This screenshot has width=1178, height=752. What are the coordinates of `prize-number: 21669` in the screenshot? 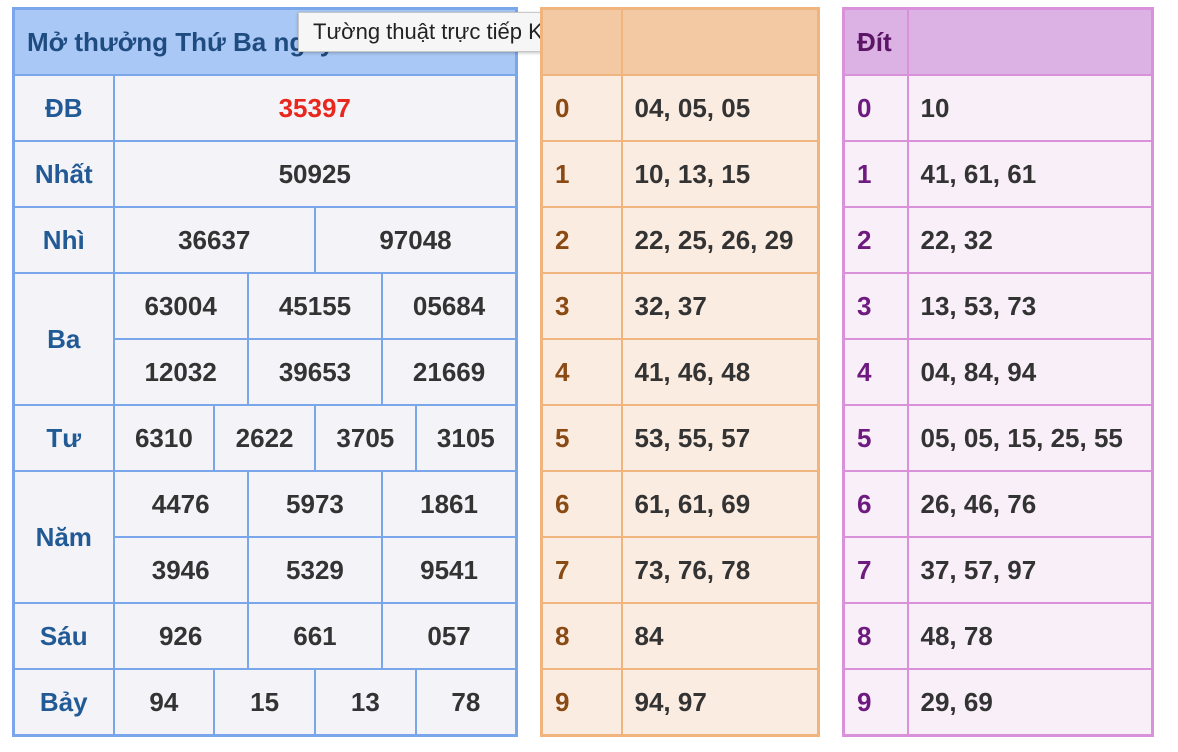 It's located at (449, 372).